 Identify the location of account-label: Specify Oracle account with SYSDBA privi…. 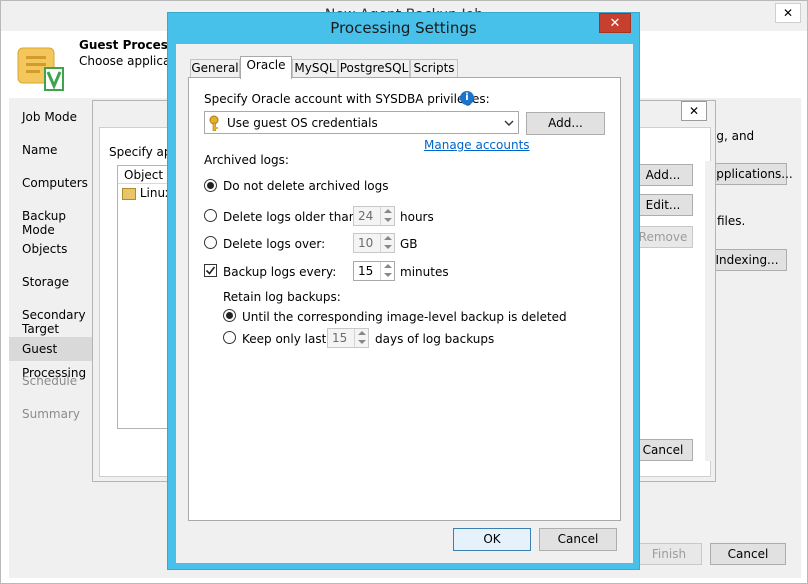
(347, 99).